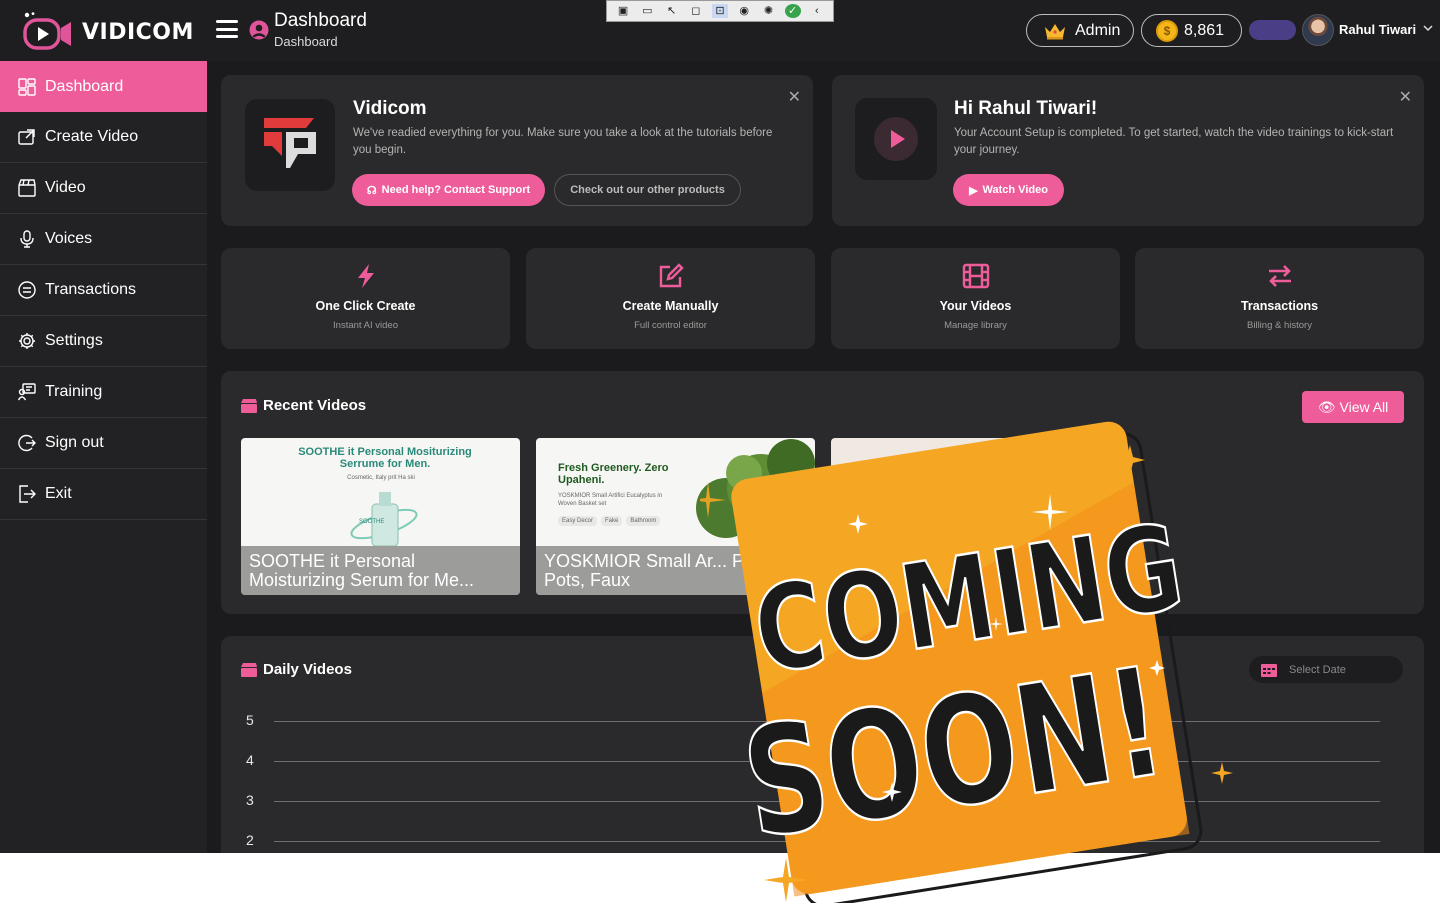 This screenshot has height=903, width=1440. Describe the element at coordinates (138, 32) in the screenshot. I see `brand-name: VIDICOM` at that location.